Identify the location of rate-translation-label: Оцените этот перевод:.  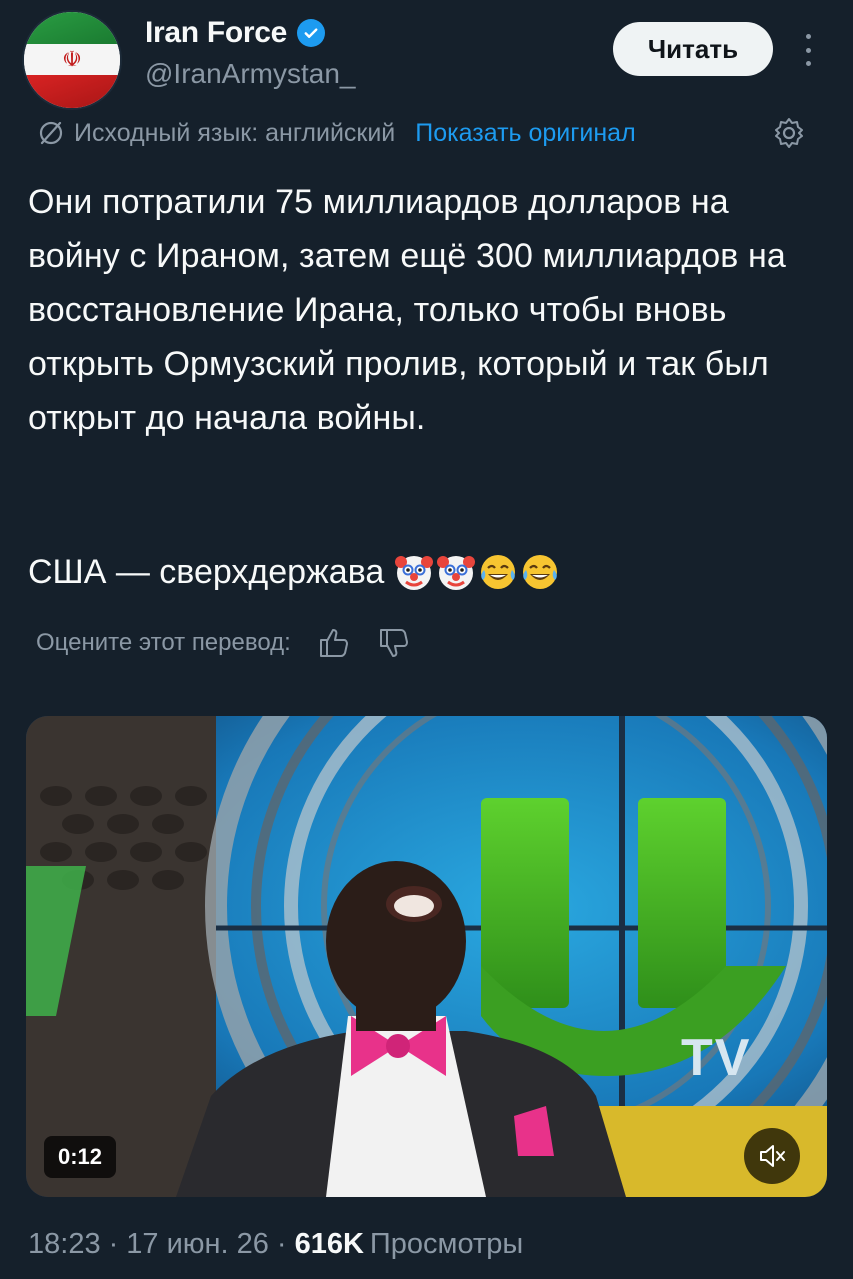
(163, 642).